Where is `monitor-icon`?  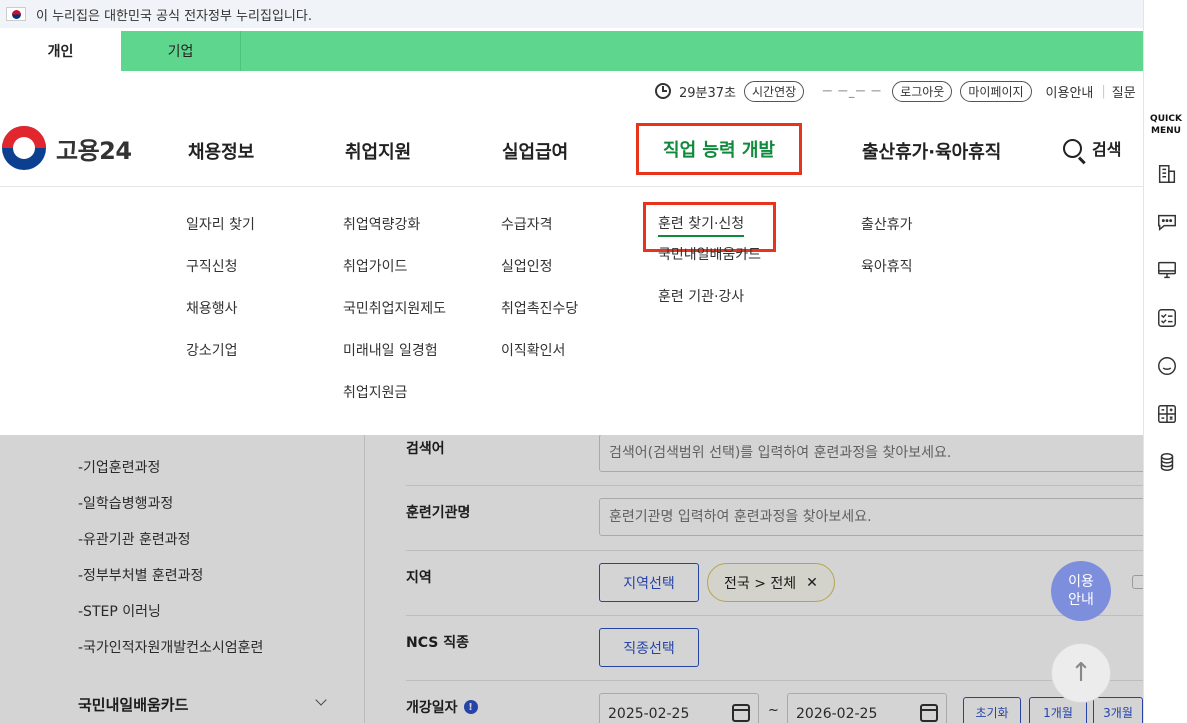
monitor-icon is located at coordinates (1167, 270).